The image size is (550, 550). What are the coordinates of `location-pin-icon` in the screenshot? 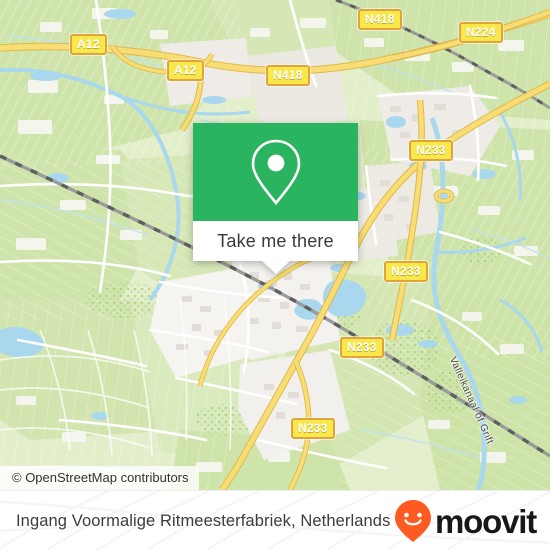 It's located at (275, 172).